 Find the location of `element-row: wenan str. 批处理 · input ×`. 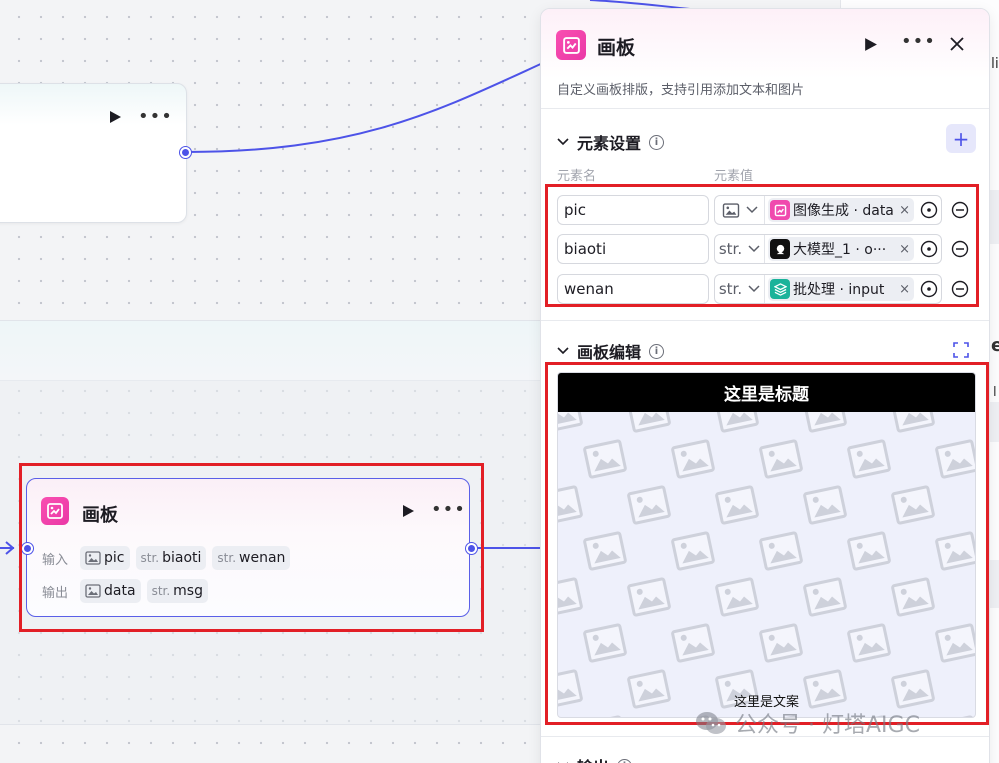

element-row: wenan str. 批处理 · input × is located at coordinates (767, 289).